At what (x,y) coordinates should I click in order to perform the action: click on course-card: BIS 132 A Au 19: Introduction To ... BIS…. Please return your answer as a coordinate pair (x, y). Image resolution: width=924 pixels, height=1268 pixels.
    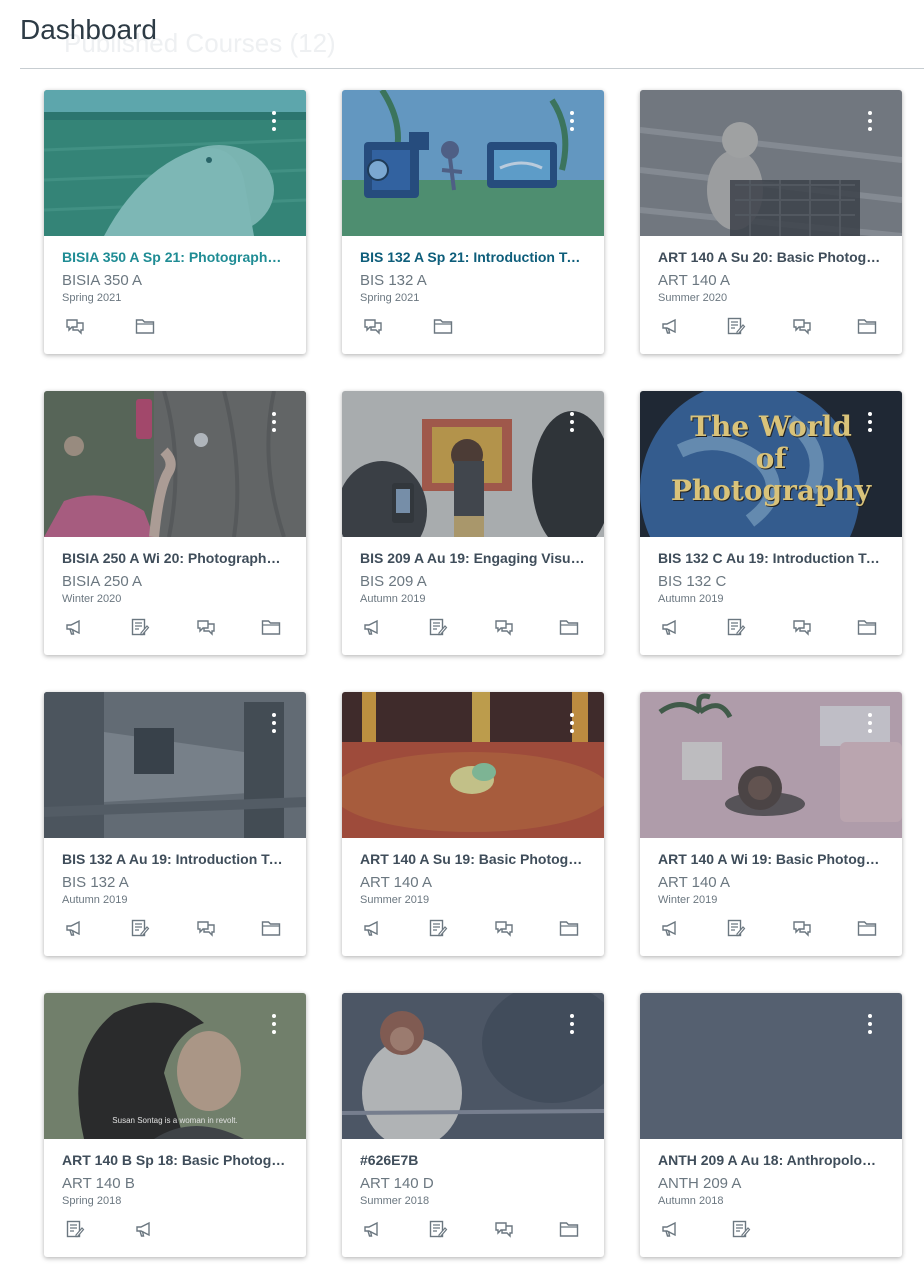
    Looking at the image, I should click on (175, 824).